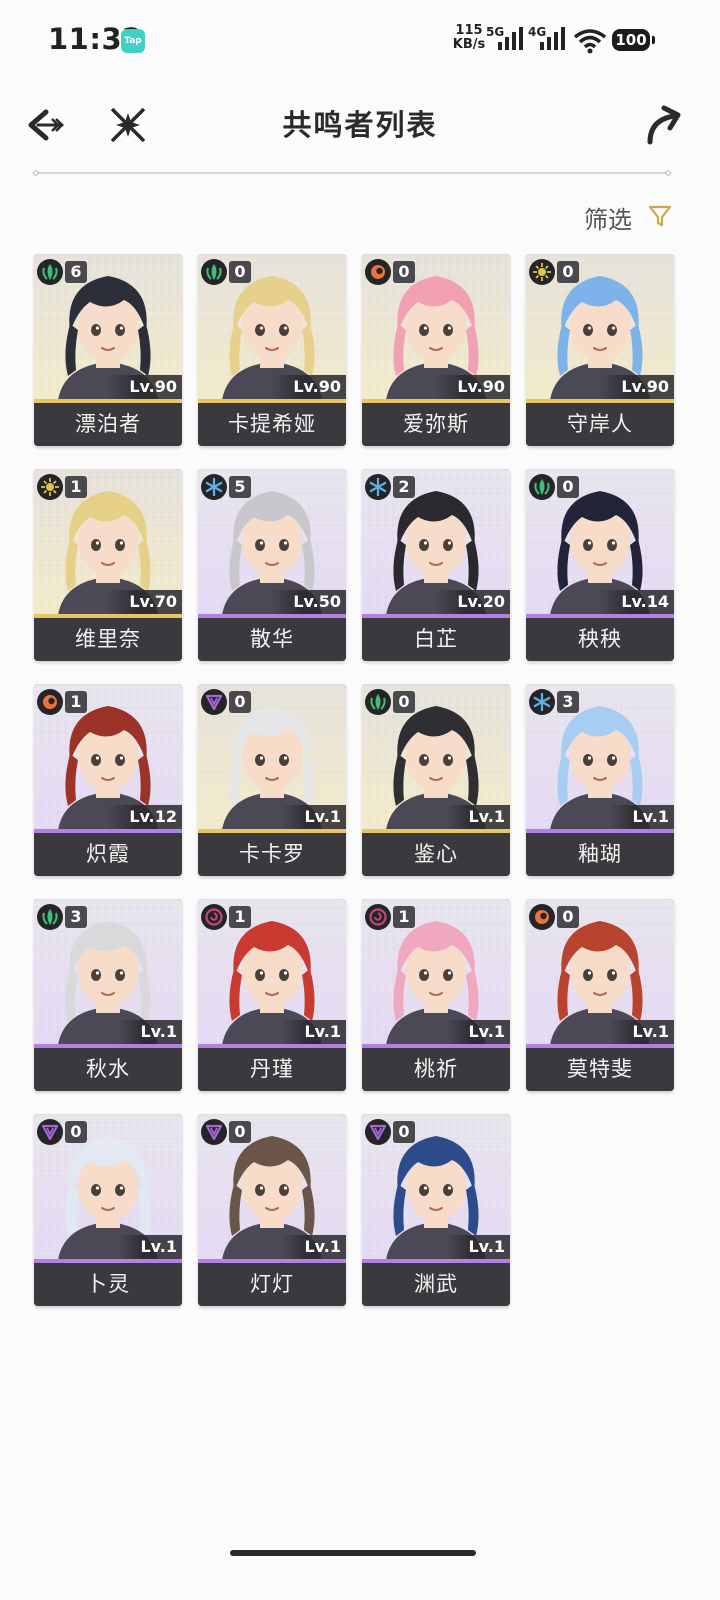  I want to click on character-name: 散华, so click(272, 639).